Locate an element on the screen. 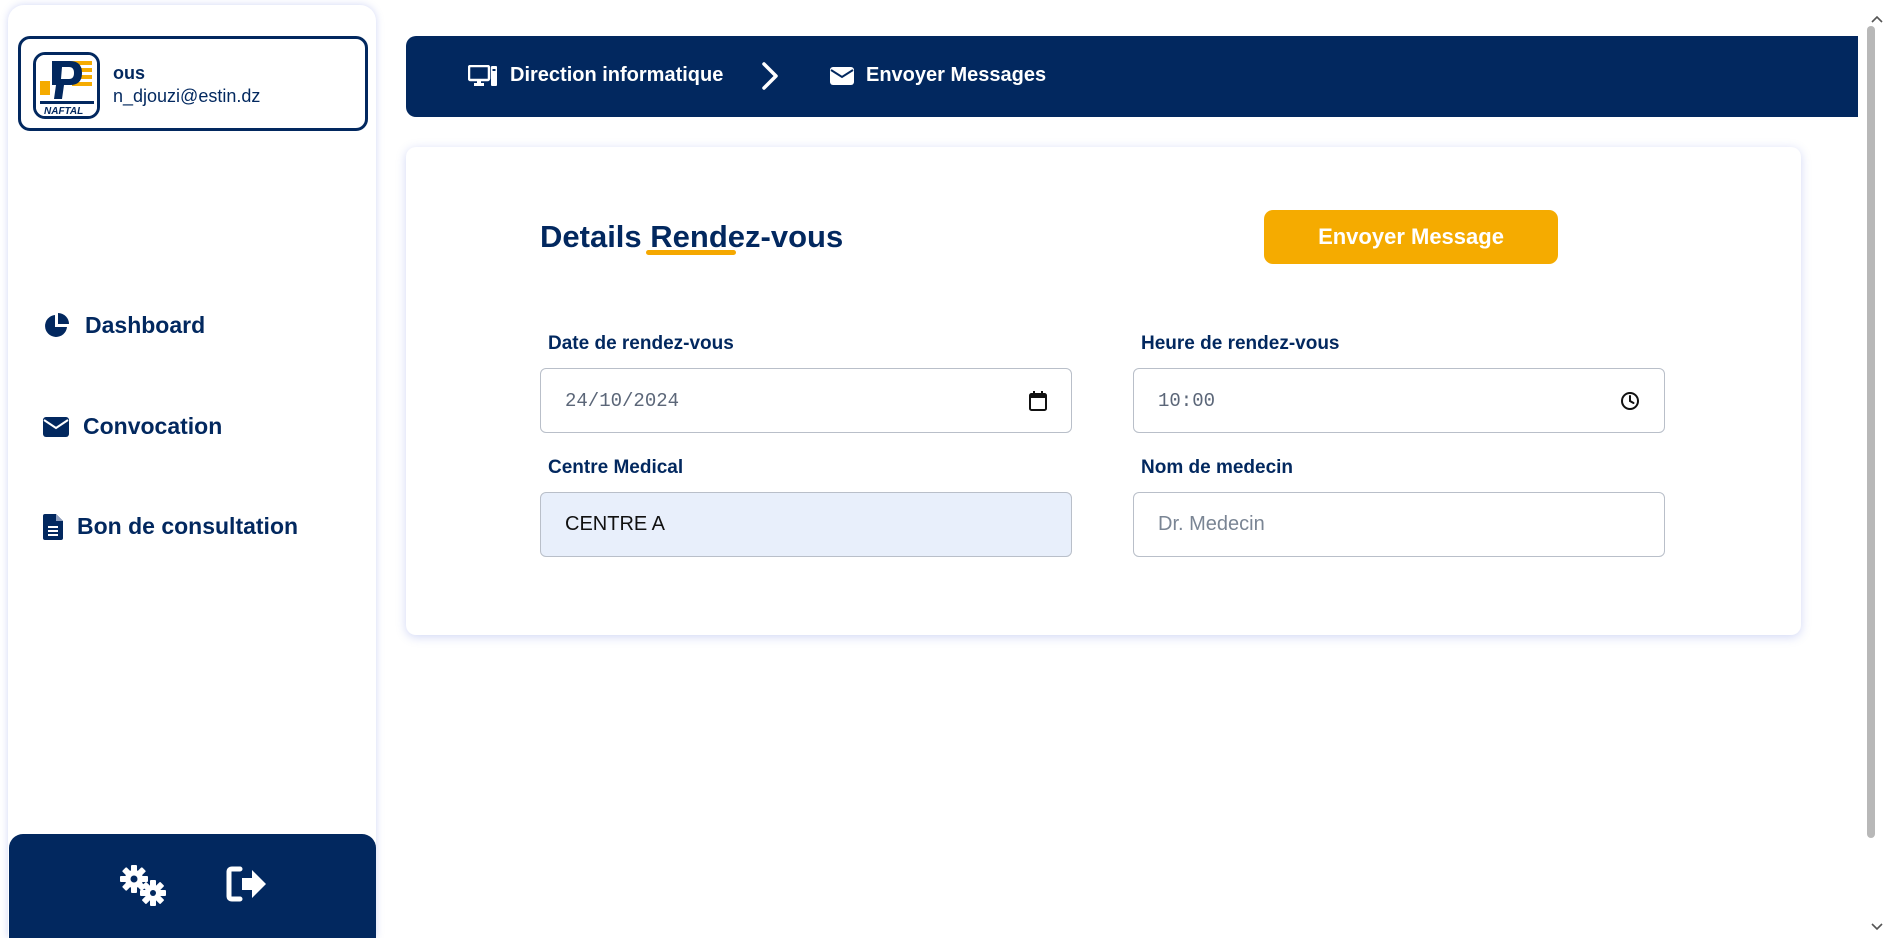  sidebar-footer is located at coordinates (192, 886).